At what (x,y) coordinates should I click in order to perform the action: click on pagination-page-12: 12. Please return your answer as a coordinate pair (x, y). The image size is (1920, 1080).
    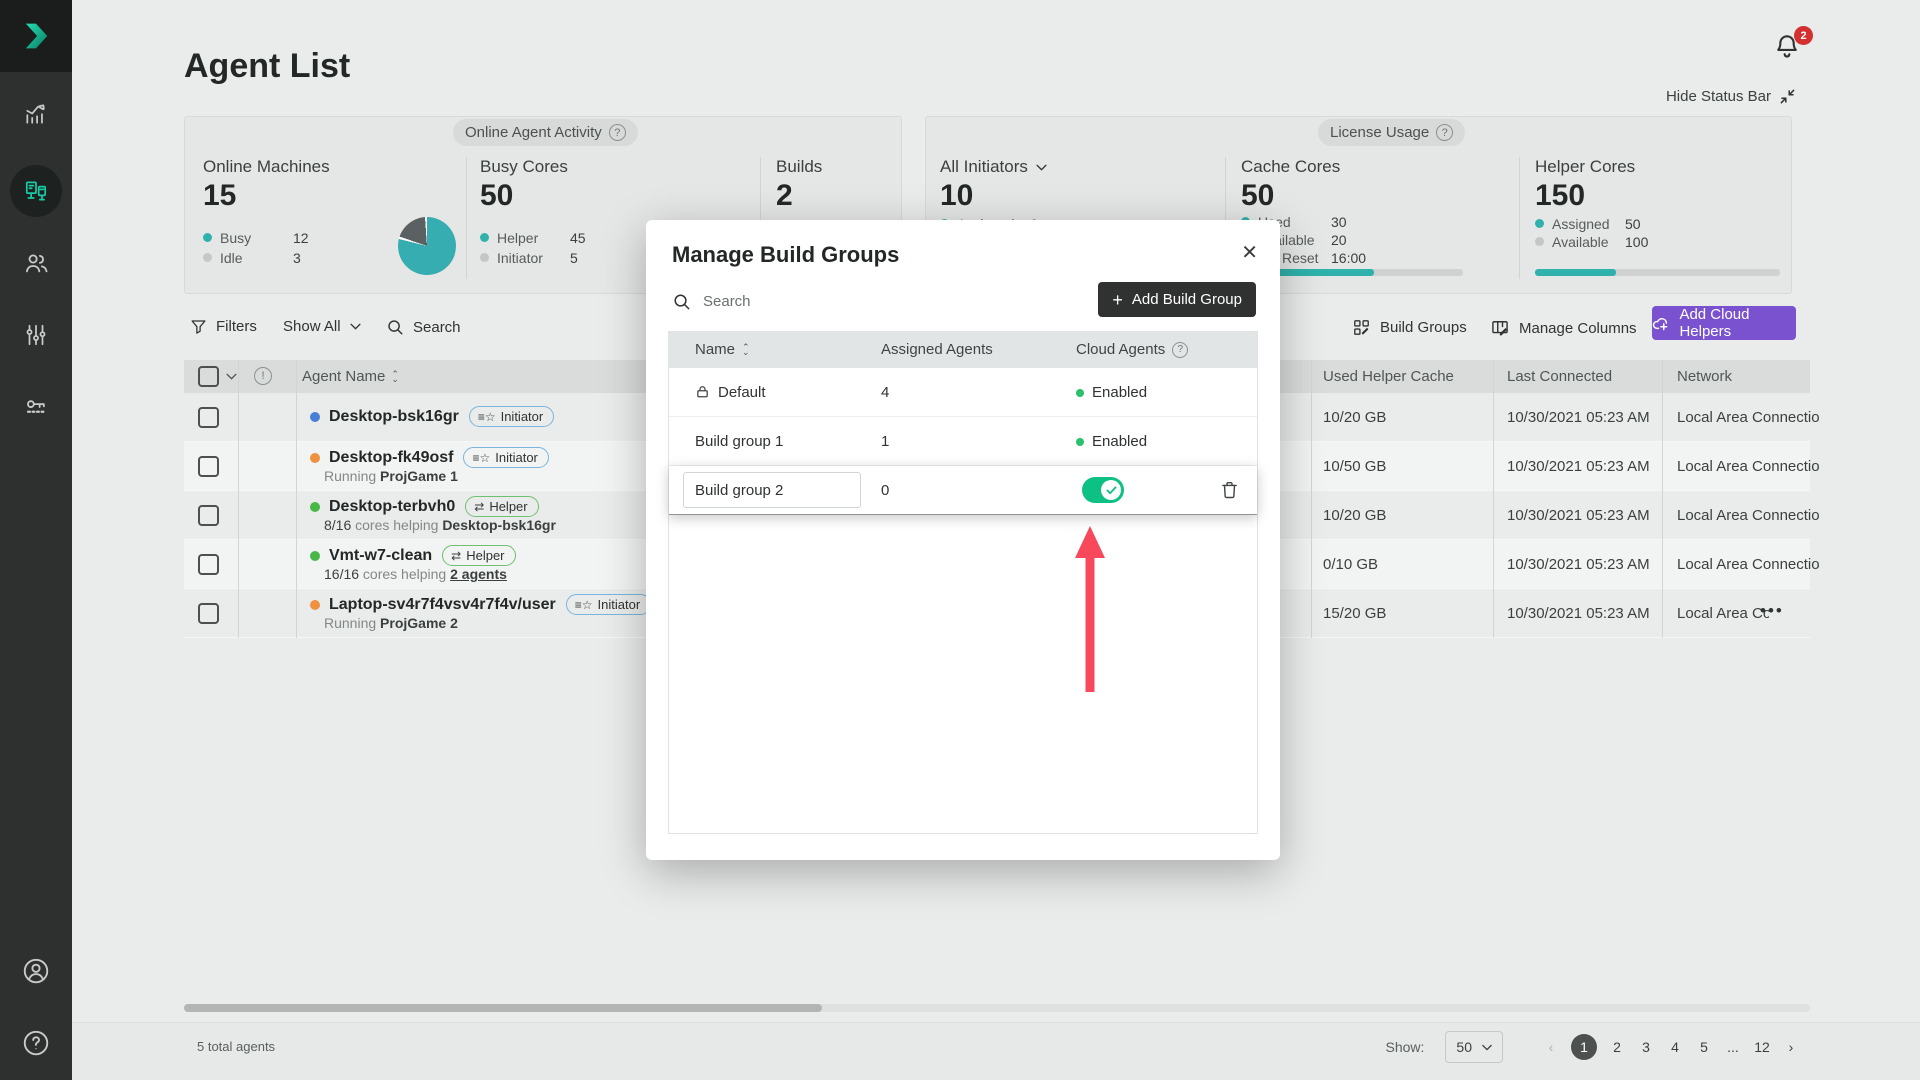
    Looking at the image, I should click on (1762, 1047).